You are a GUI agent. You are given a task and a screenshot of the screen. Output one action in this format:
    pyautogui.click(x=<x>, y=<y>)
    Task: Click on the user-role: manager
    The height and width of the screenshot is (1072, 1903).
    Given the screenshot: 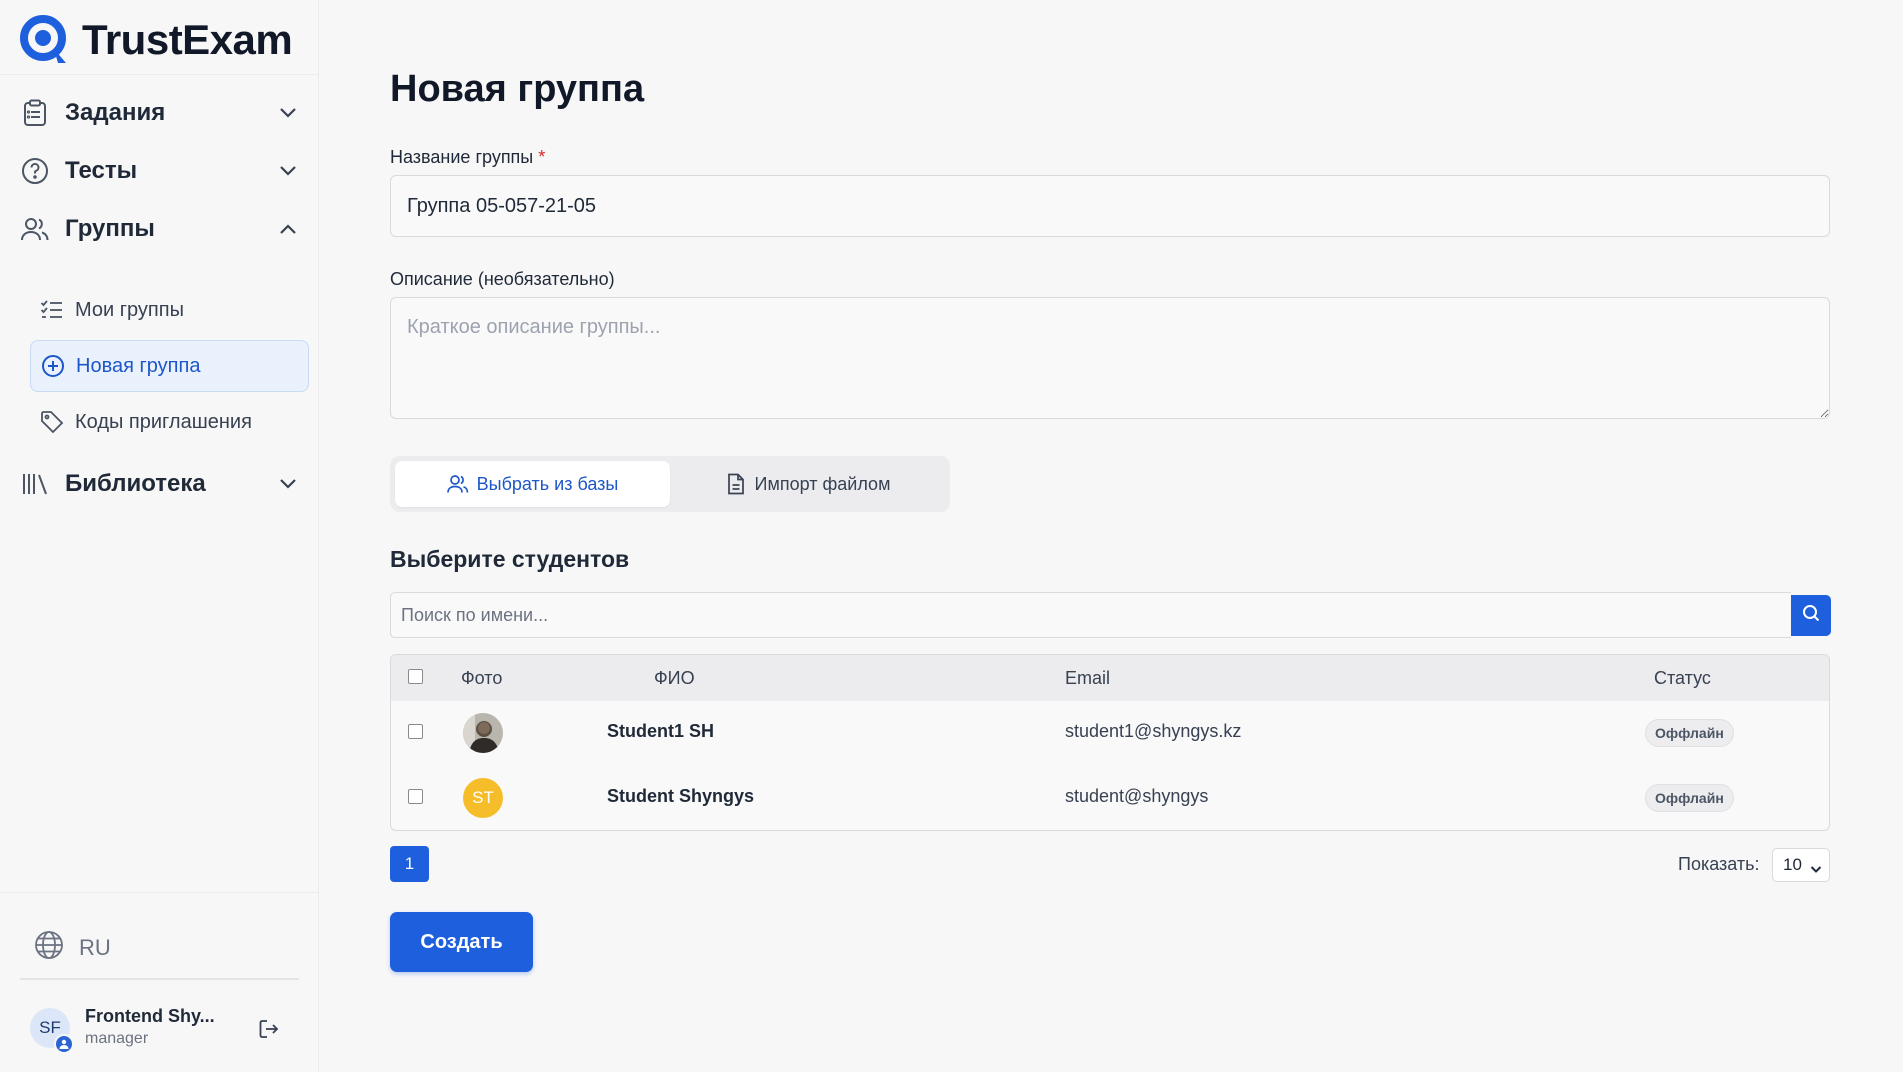 What is the action you would take?
    pyautogui.click(x=117, y=1038)
    